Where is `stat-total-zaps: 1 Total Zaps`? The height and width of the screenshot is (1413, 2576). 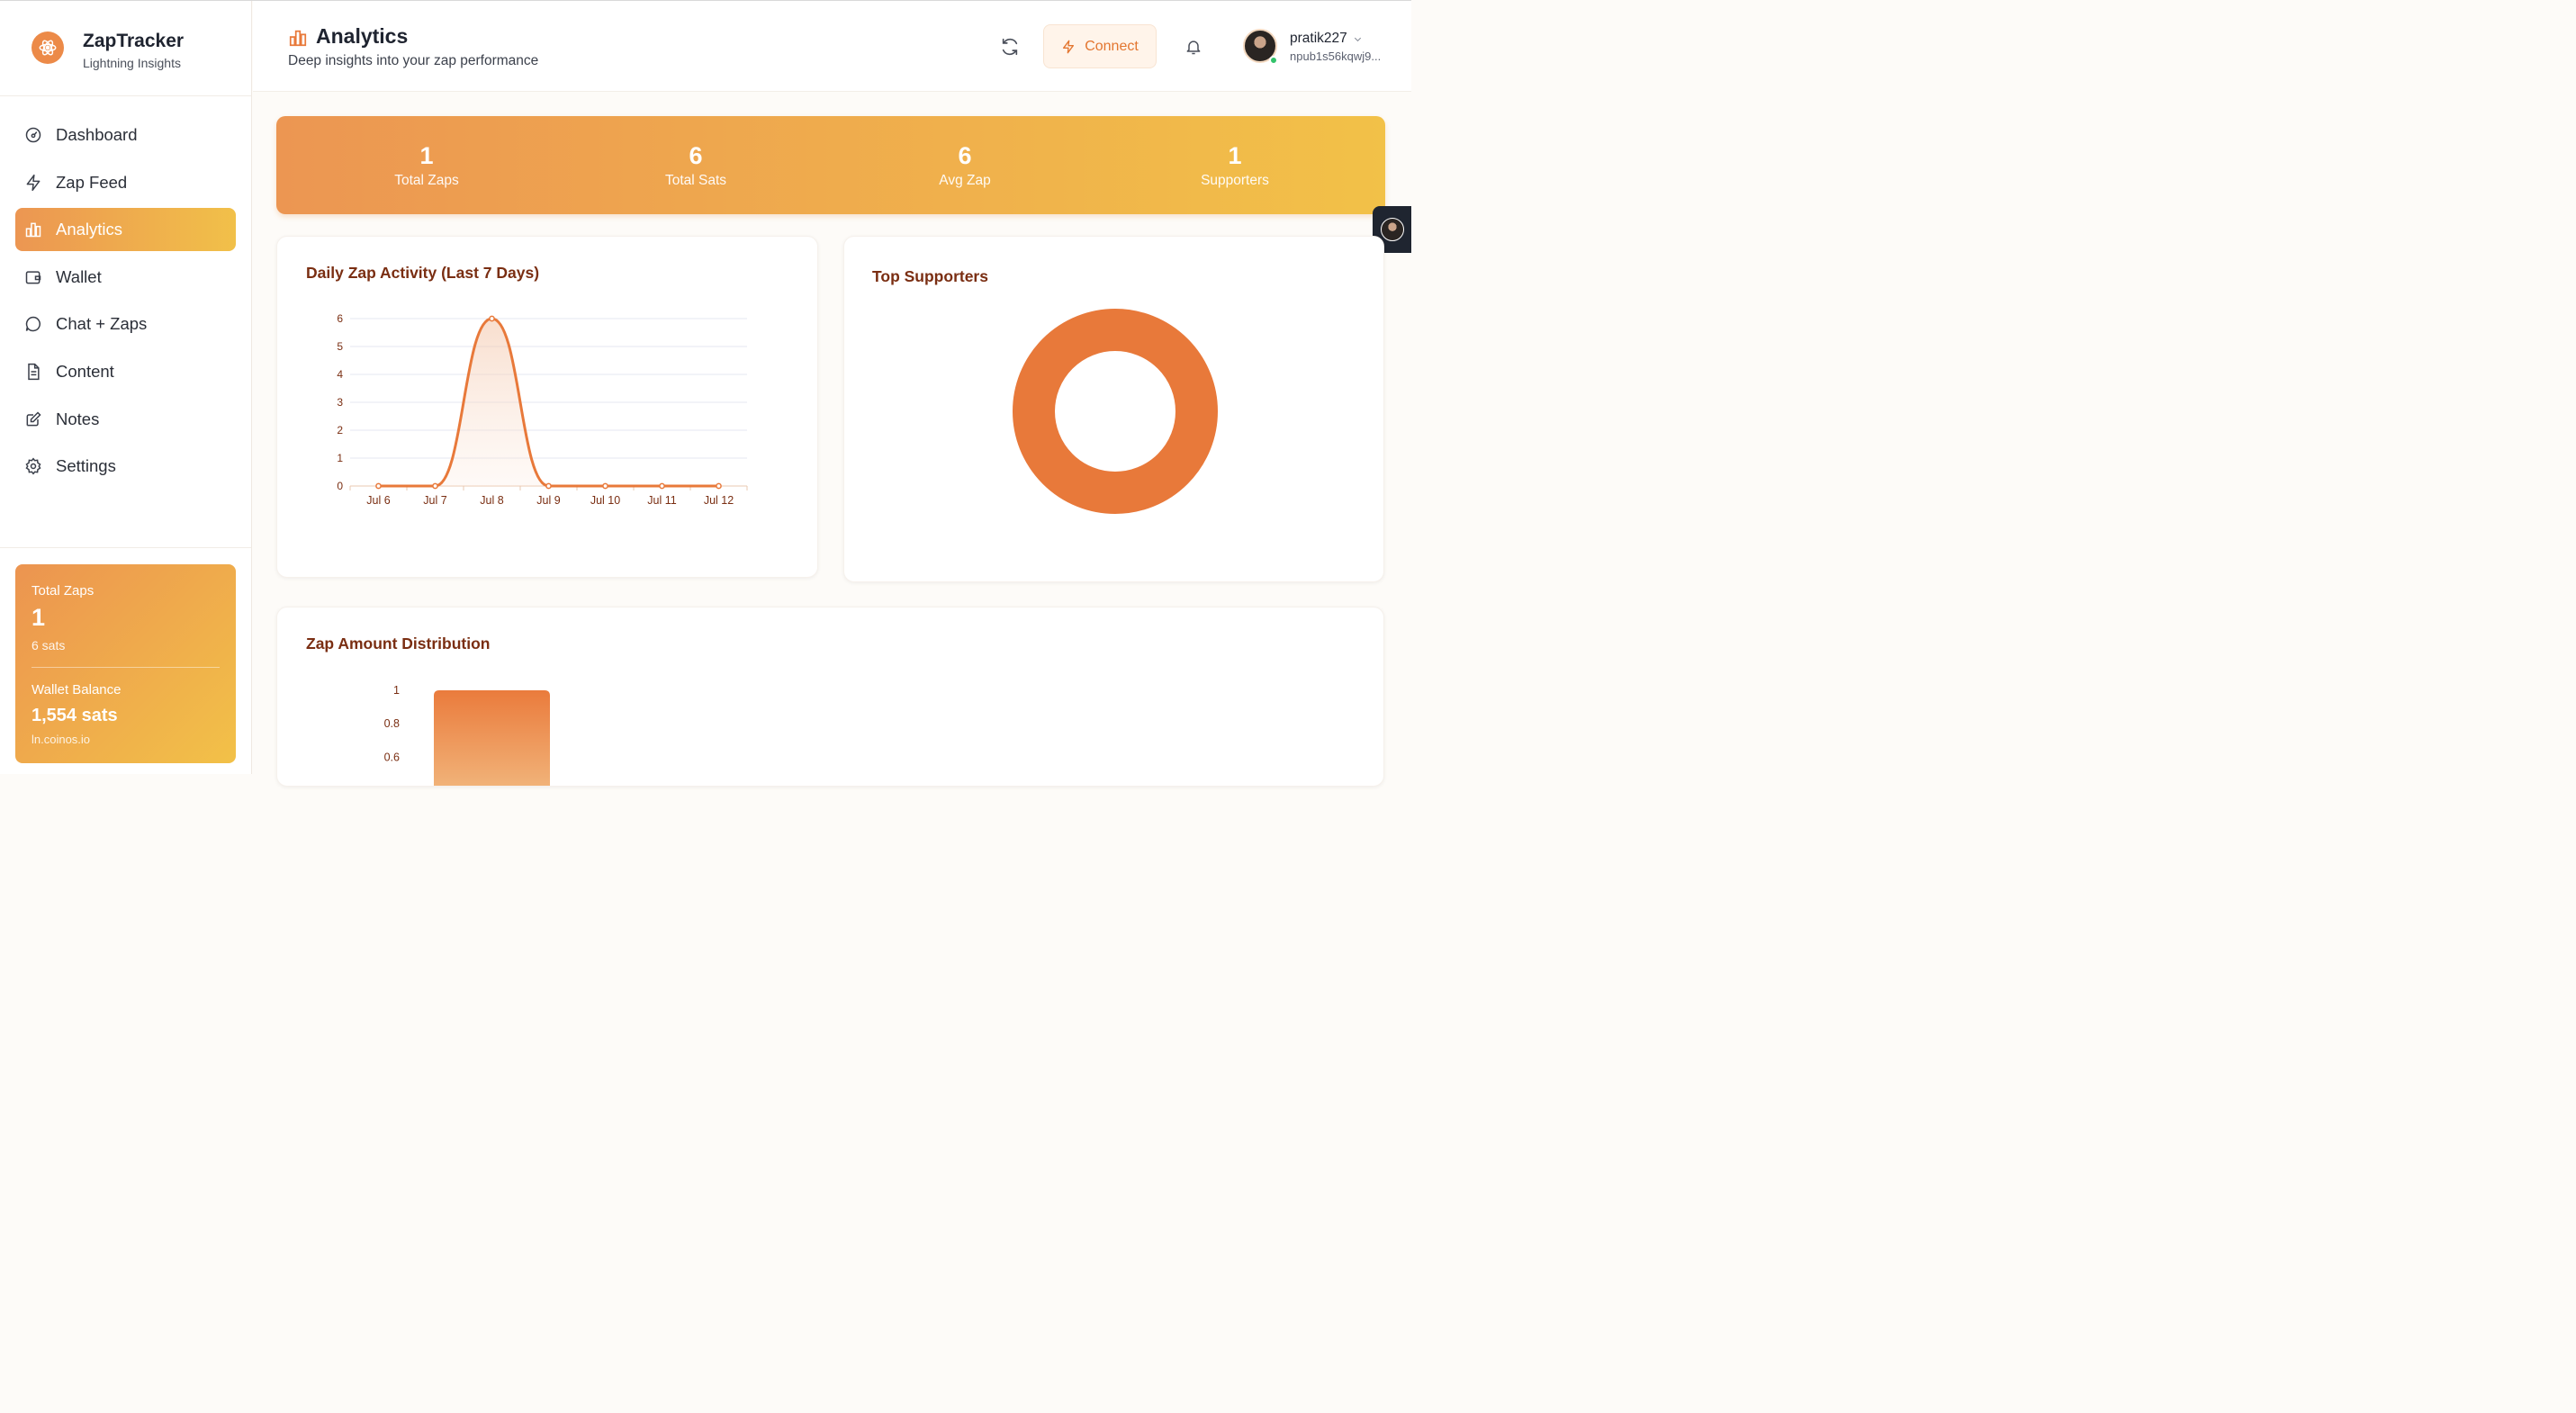
stat-total-zaps: 1 Total Zaps is located at coordinates (427, 165).